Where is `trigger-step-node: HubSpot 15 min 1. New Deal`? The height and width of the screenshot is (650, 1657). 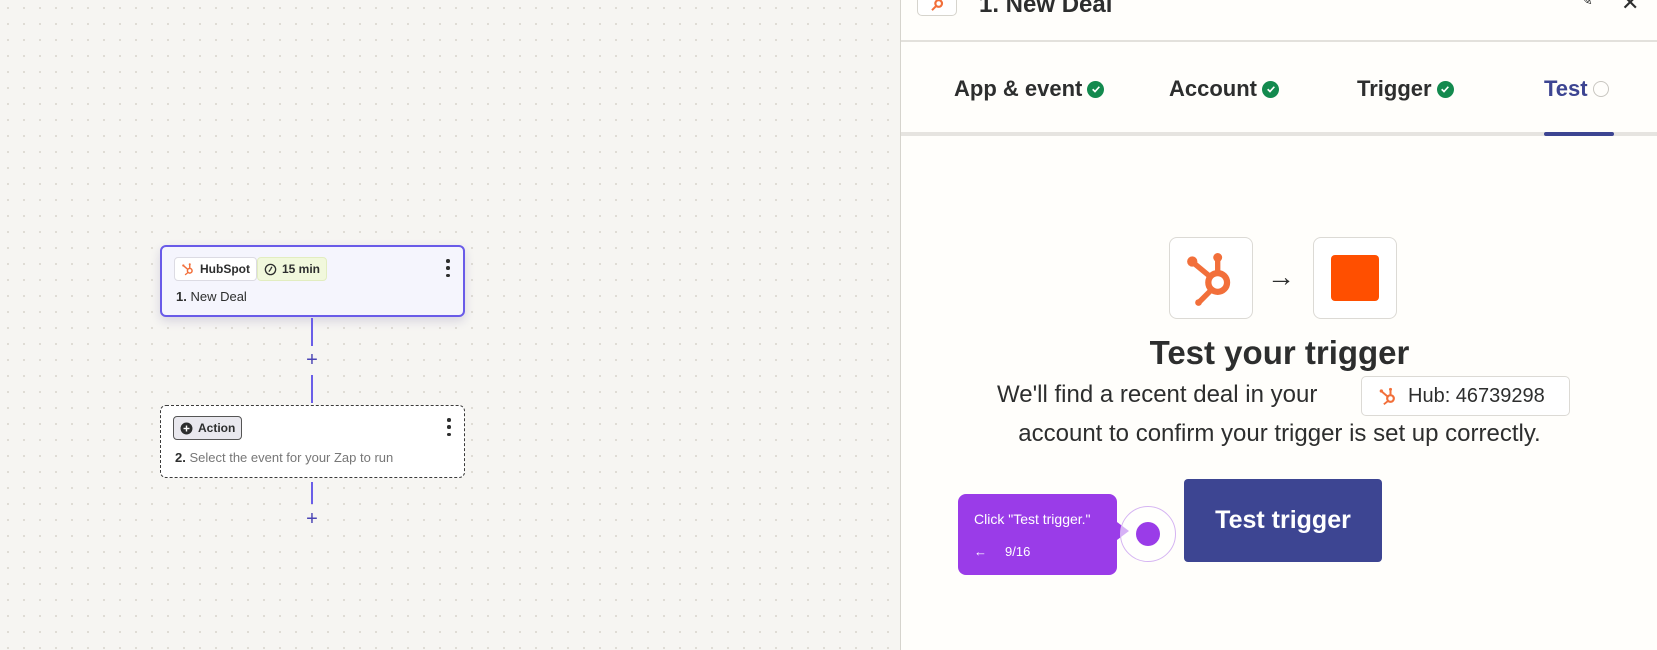 trigger-step-node: HubSpot 15 min 1. New Deal is located at coordinates (312, 281).